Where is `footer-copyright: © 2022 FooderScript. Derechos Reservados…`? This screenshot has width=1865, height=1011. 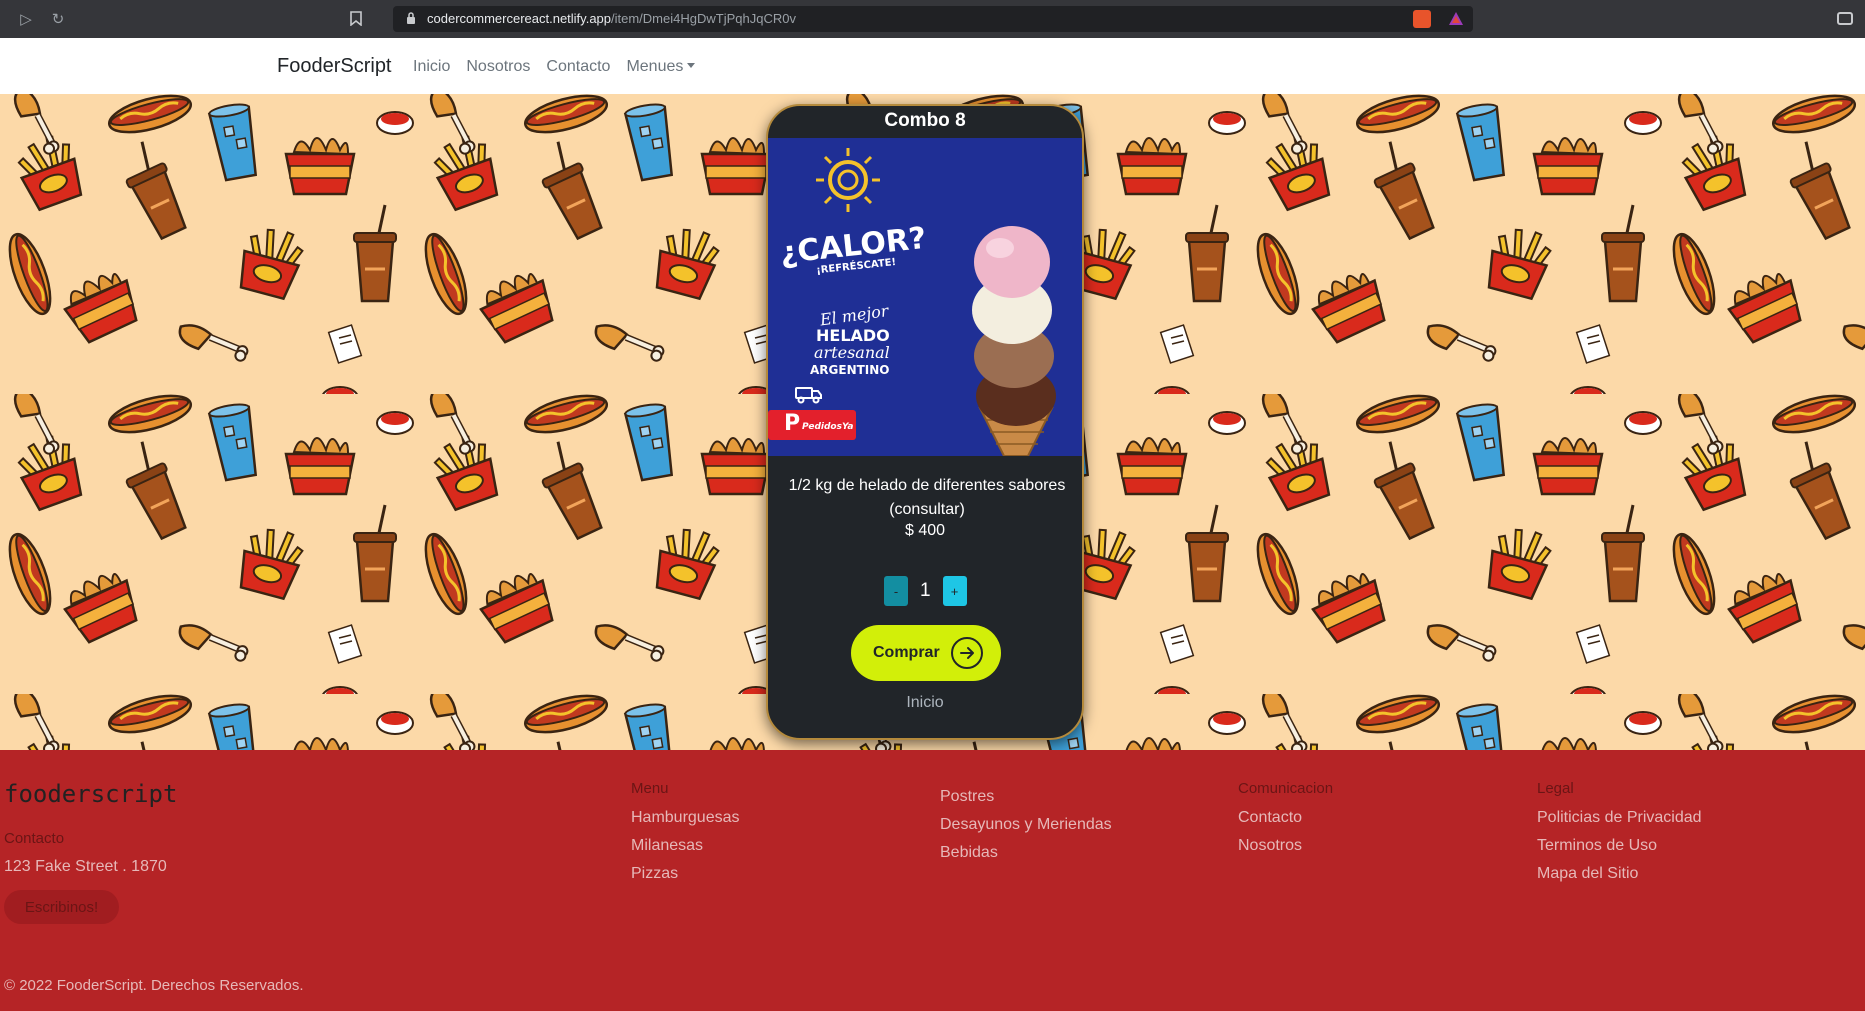
footer-copyright: © 2022 FooderScript. Derechos Reservados… is located at coordinates (154, 985).